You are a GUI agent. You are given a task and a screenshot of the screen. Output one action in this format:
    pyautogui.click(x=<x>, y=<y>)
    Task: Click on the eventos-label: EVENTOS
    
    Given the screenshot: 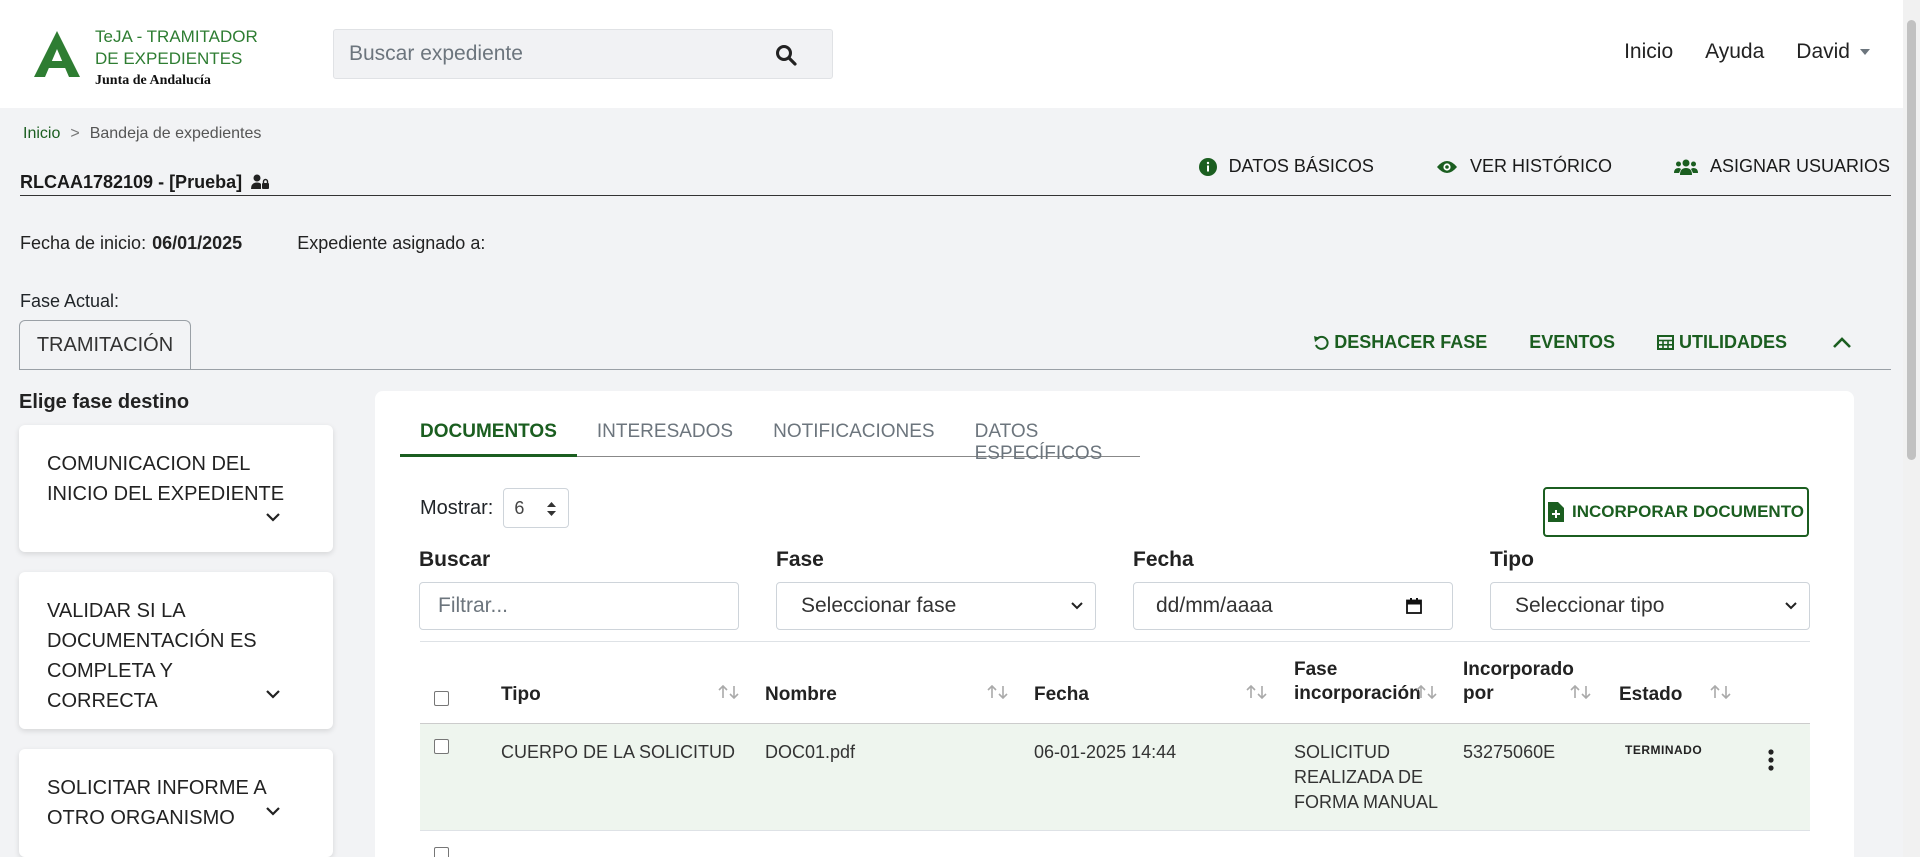 What is the action you would take?
    pyautogui.click(x=1572, y=342)
    